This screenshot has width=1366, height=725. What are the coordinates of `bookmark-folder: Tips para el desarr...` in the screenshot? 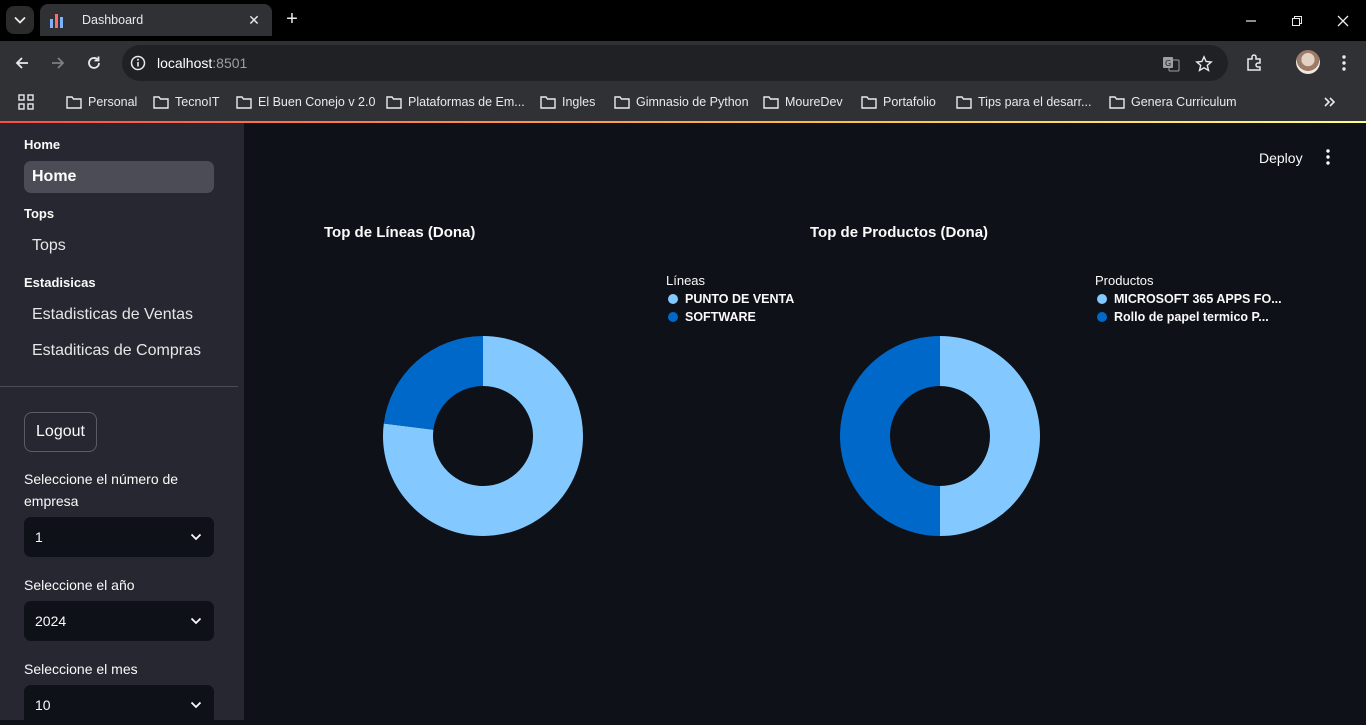 It's located at (1023, 102).